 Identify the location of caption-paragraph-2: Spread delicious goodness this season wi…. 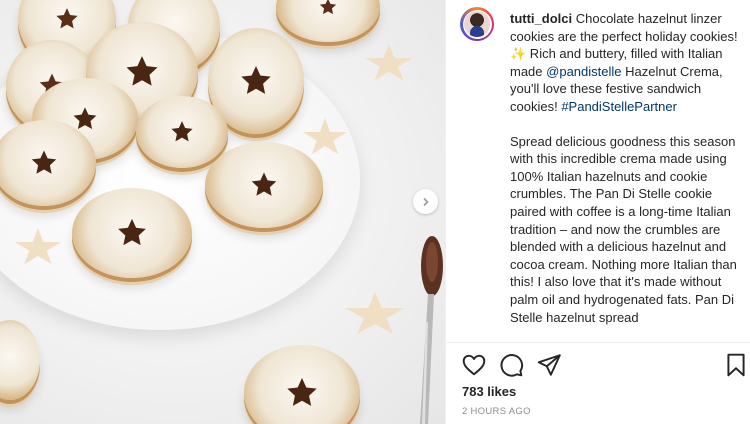
(623, 229).